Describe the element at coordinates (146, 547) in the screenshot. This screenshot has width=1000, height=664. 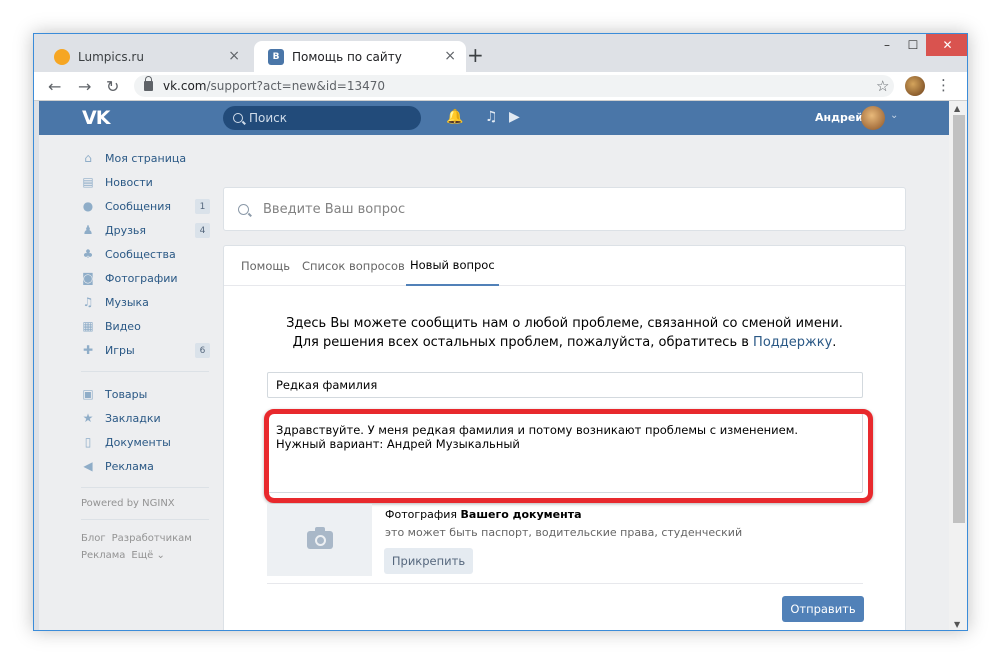
I see `footer-links: Блог Разработчикам Реклама Ещё ⌄` at that location.